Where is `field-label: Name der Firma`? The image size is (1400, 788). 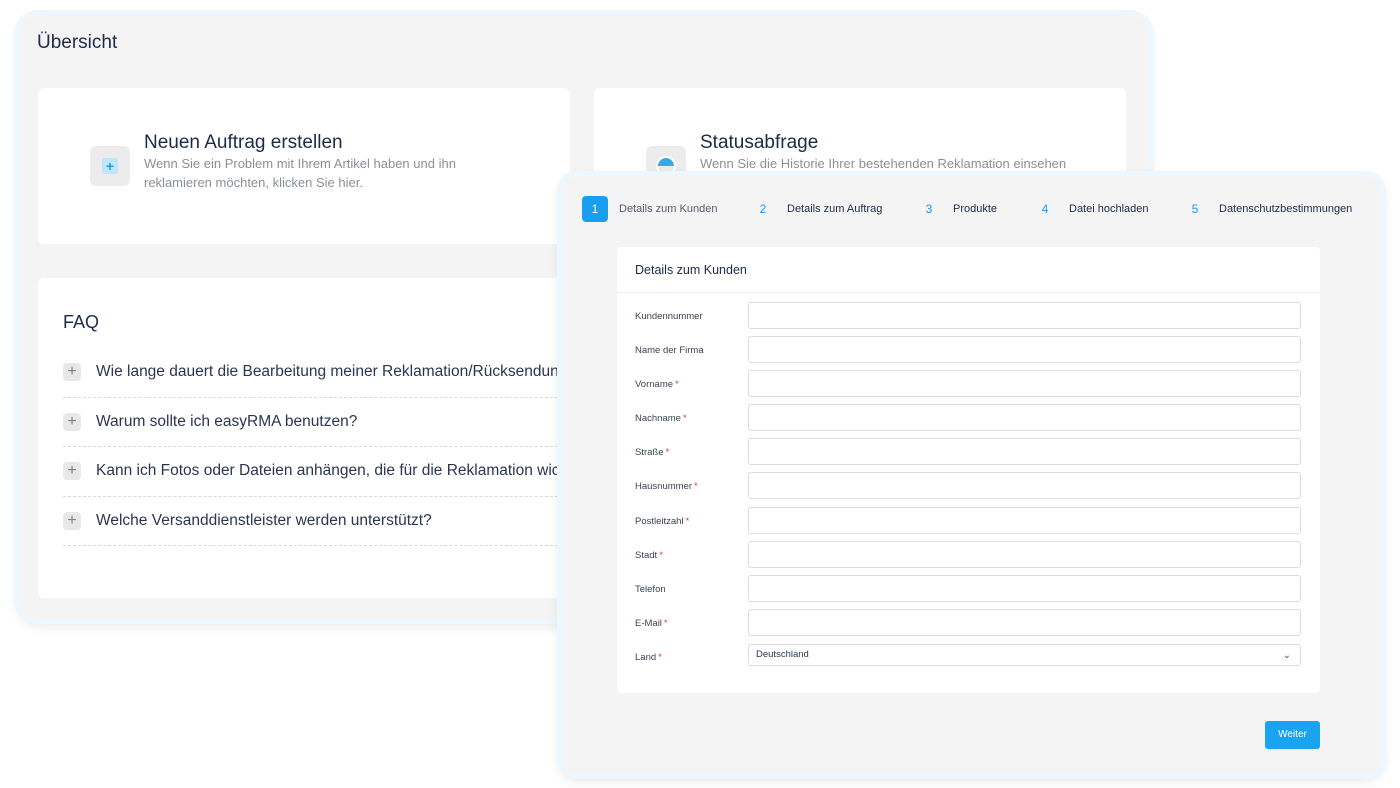
field-label: Name der Firma is located at coordinates (669, 351).